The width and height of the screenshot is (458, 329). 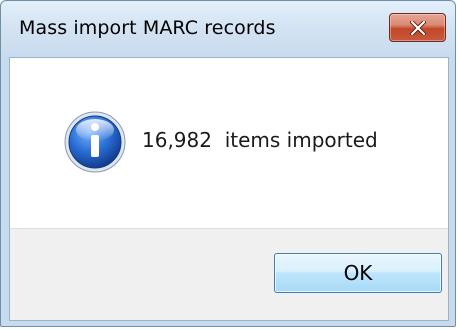 I want to click on imported-label: items imported, so click(x=301, y=140).